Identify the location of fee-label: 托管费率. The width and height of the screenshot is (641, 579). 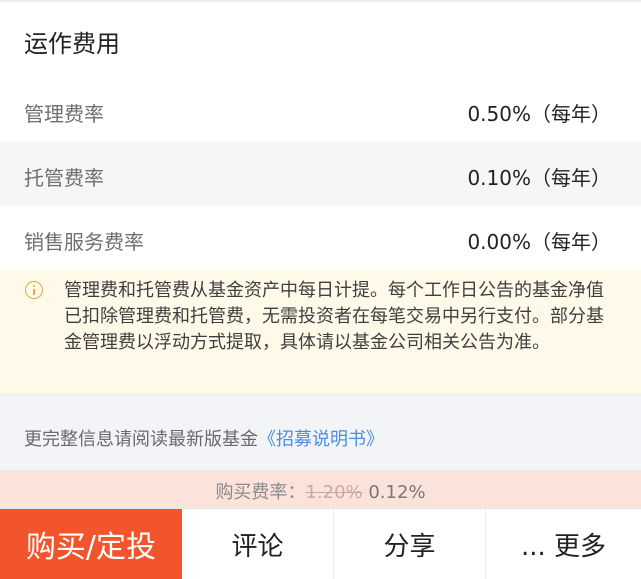
(64, 178).